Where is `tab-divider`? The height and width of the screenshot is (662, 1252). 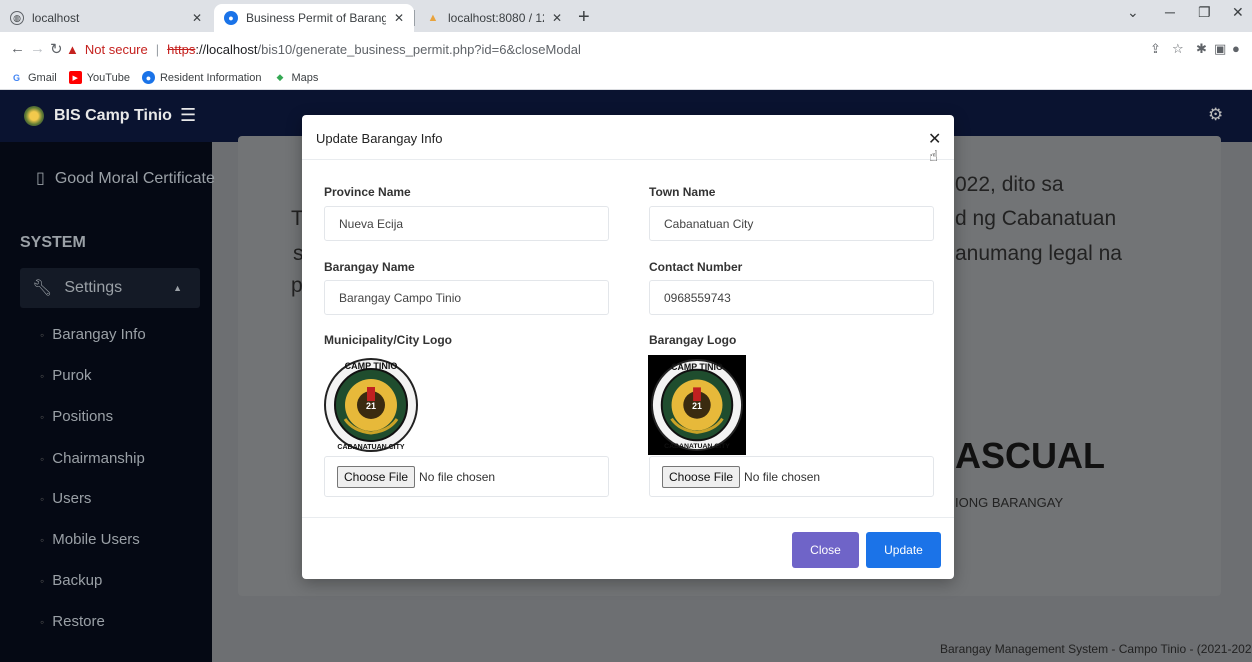 tab-divider is located at coordinates (414, 18).